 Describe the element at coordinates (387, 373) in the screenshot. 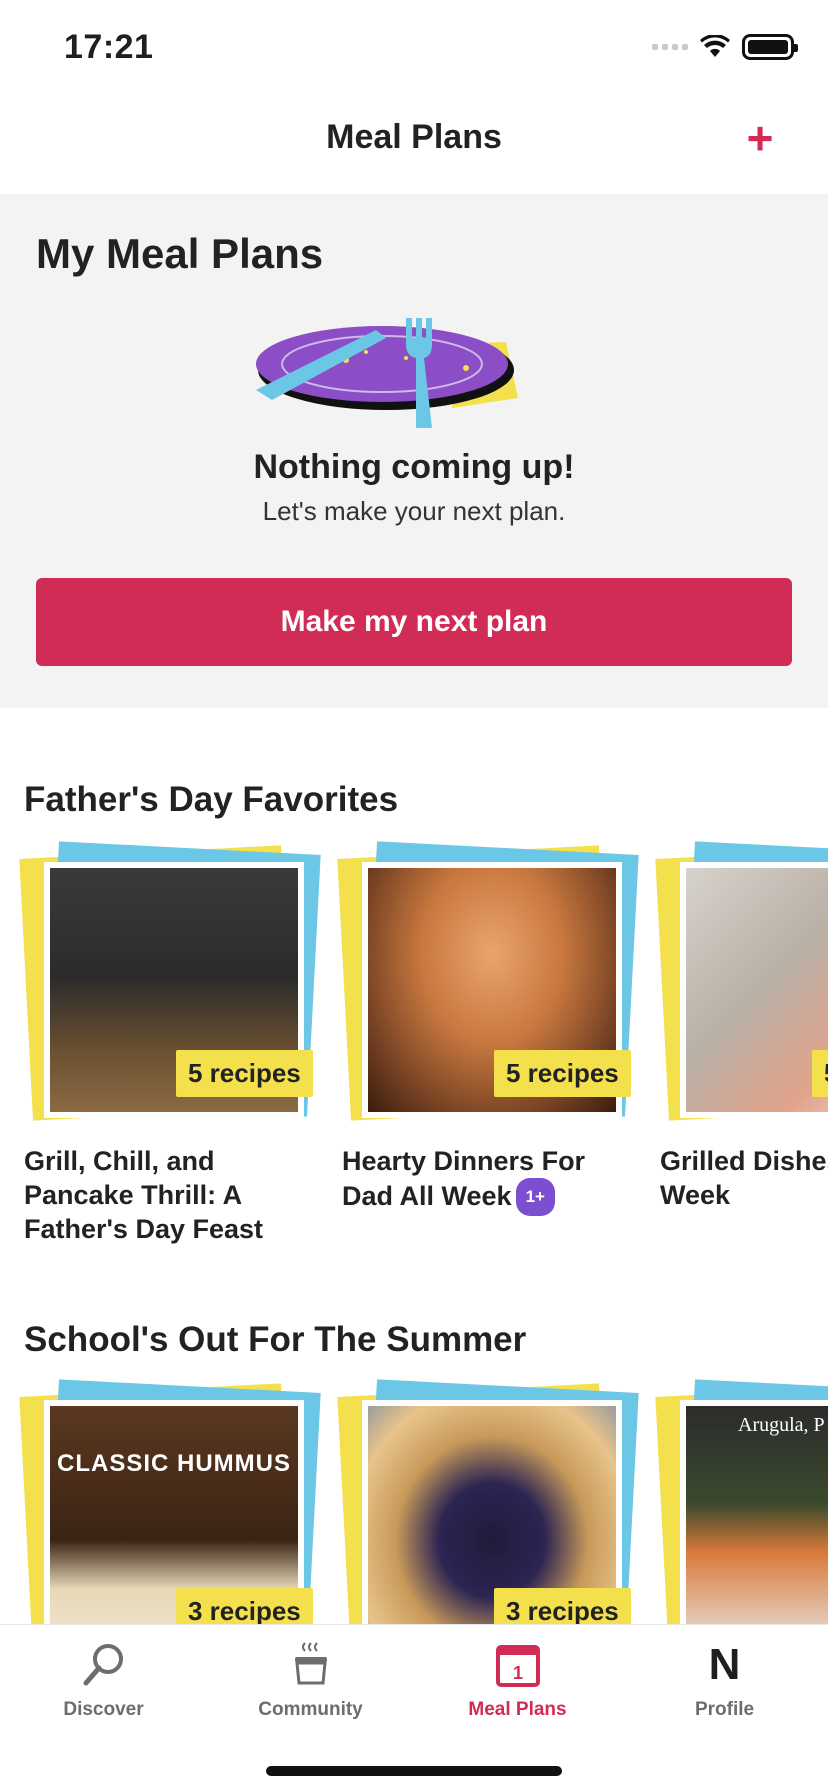

I see `empty-plate-illustration` at that location.